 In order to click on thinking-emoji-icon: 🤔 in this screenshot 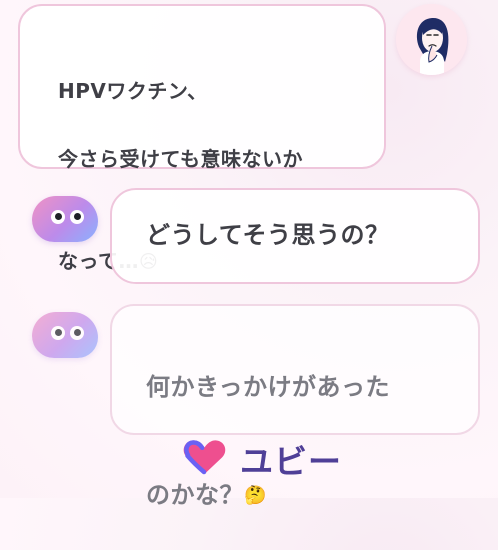, I will do `click(255, 495)`.